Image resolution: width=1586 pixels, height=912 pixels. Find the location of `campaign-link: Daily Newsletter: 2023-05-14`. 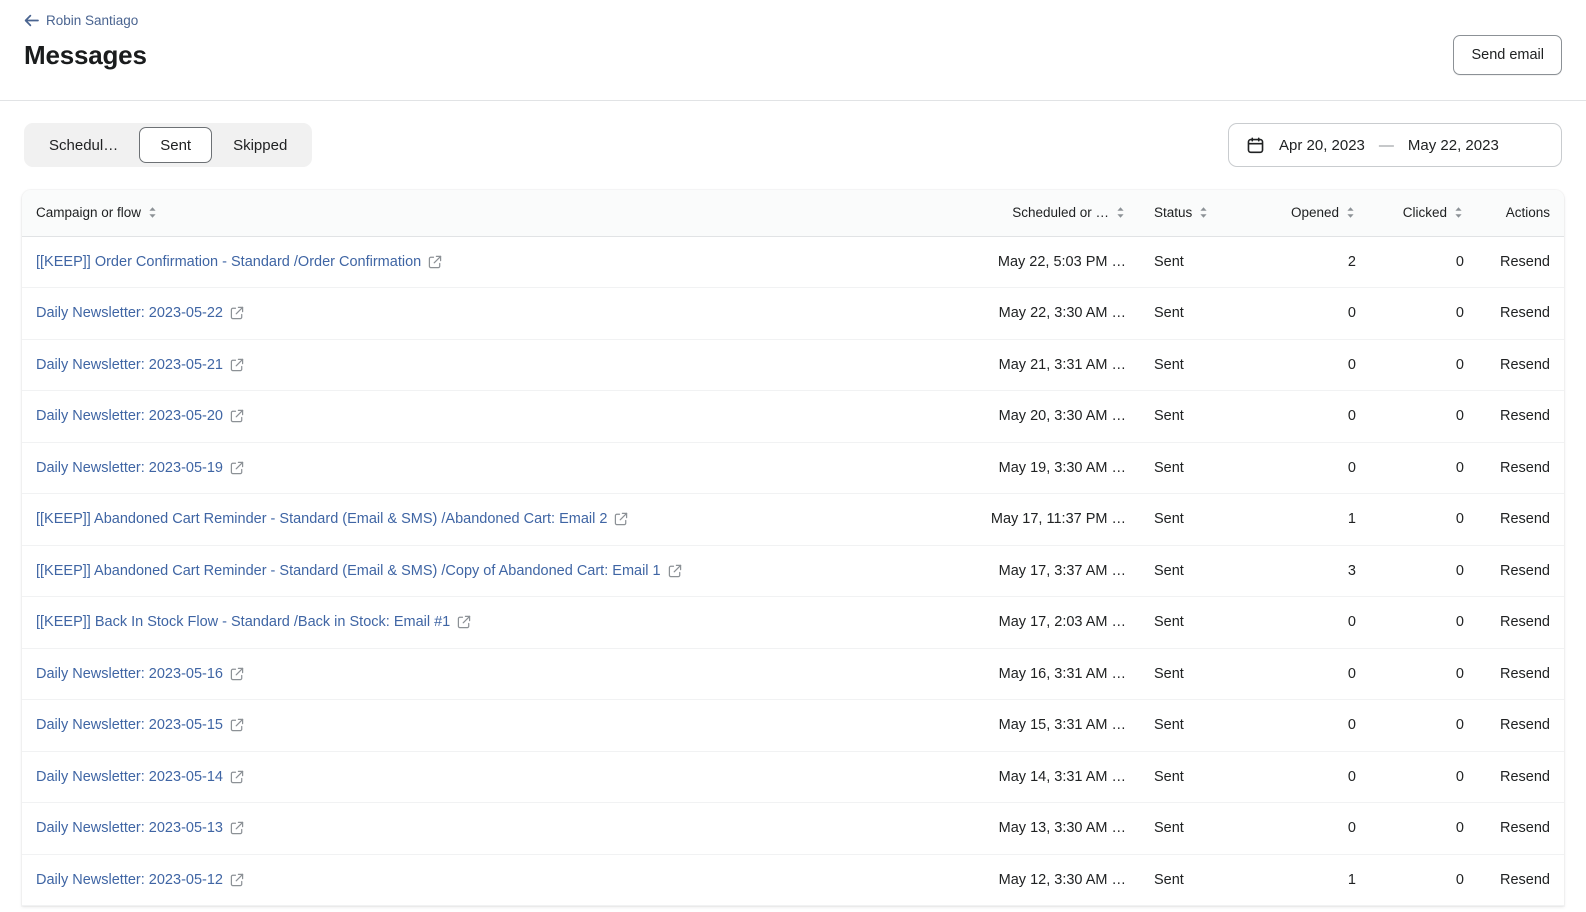

campaign-link: Daily Newsletter: 2023-05-14 is located at coordinates (129, 777).